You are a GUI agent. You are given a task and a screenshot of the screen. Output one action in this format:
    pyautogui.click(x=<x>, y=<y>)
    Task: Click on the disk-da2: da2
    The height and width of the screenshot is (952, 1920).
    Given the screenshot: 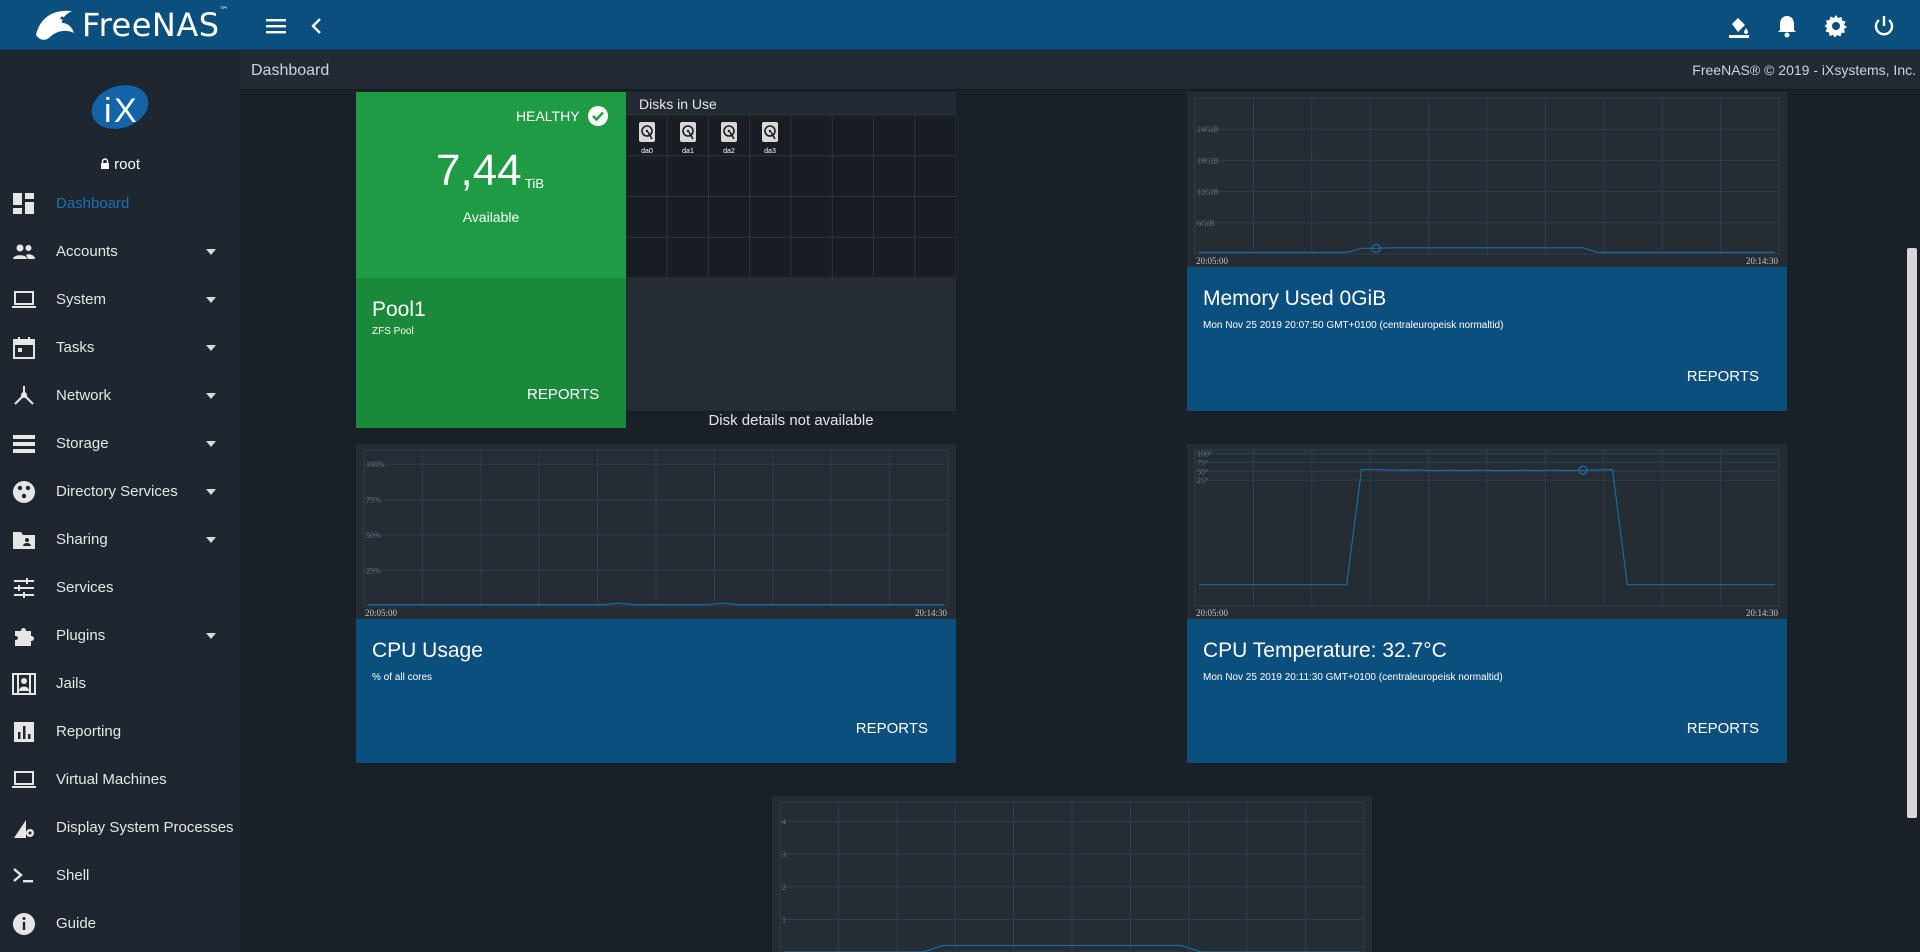 What is the action you would take?
    pyautogui.click(x=729, y=138)
    